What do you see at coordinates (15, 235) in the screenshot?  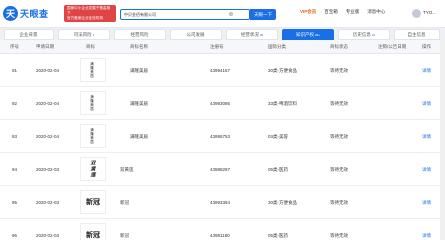 I see `row-index: 96` at bounding box center [15, 235].